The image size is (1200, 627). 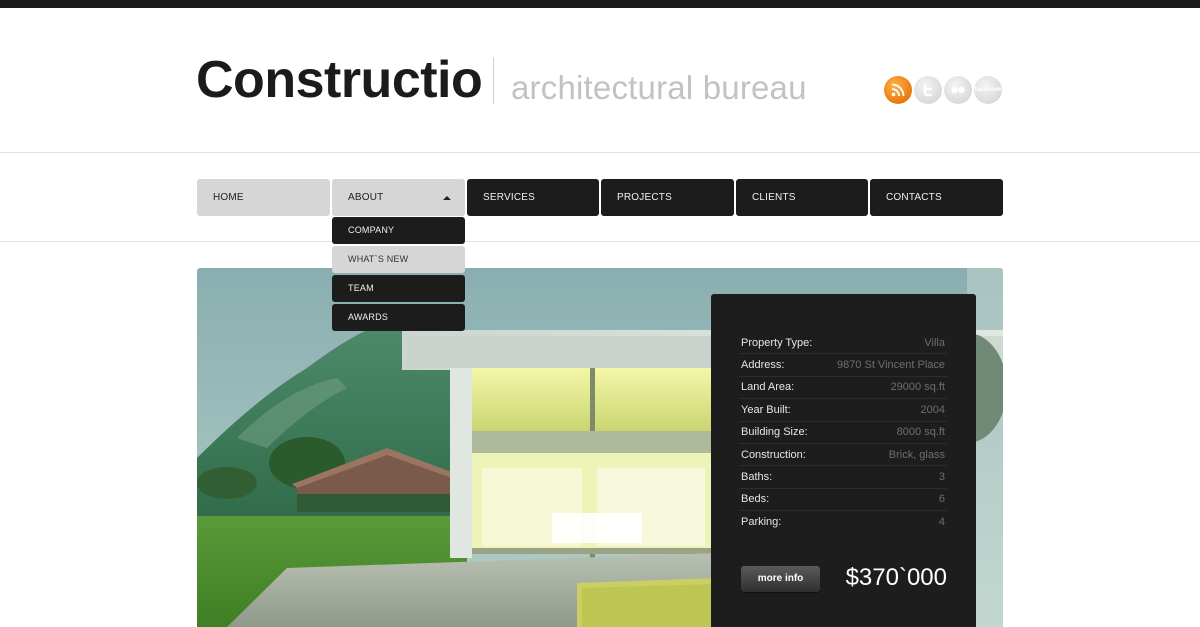 I want to click on dropdown-item-team: TEAM, so click(x=398, y=288).